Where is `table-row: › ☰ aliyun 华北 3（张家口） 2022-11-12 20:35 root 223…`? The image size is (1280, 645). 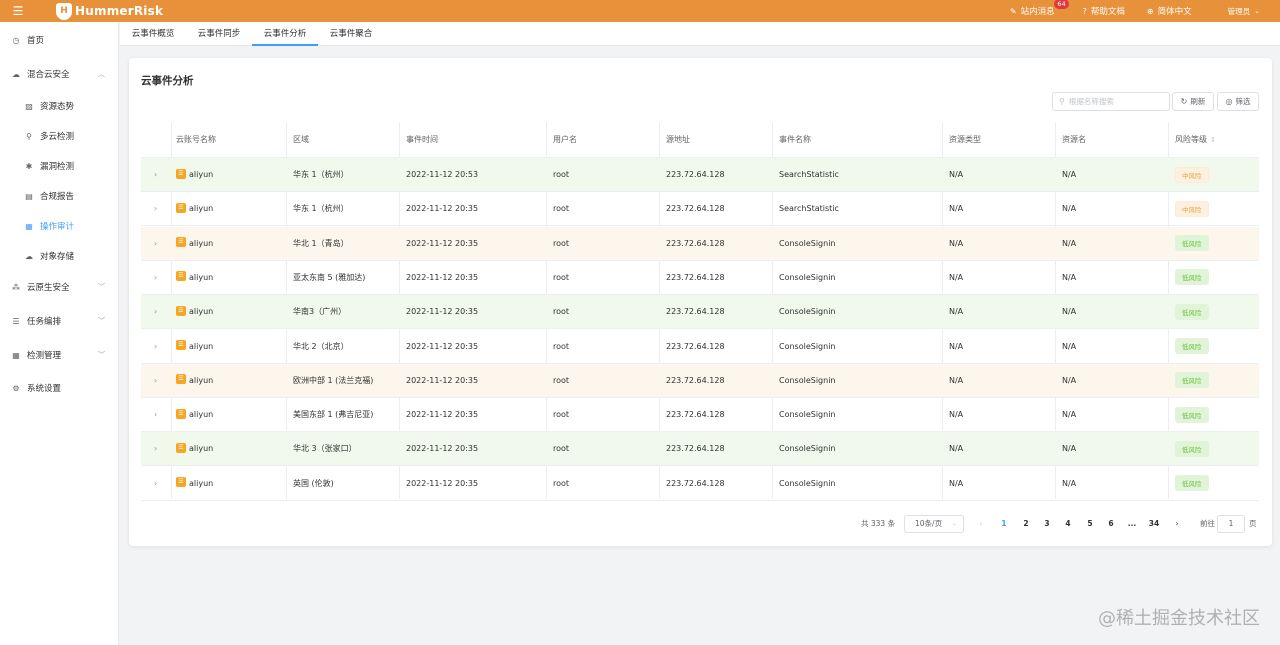 table-row: › ☰ aliyun 华北 3（张家口） 2022-11-12 20:35 root 223… is located at coordinates (700, 449).